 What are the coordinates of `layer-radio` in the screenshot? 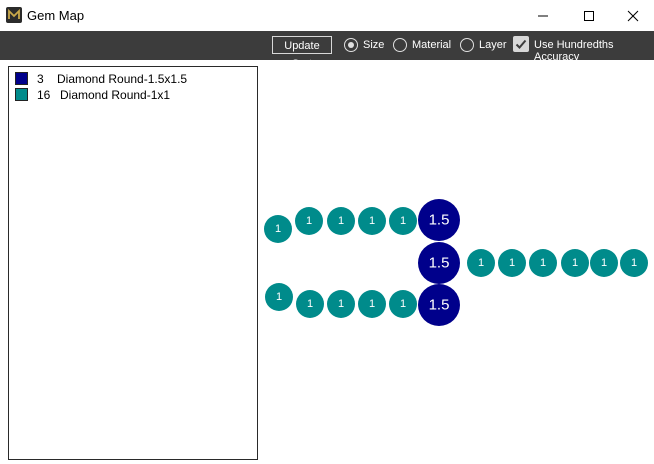 It's located at (467, 45).